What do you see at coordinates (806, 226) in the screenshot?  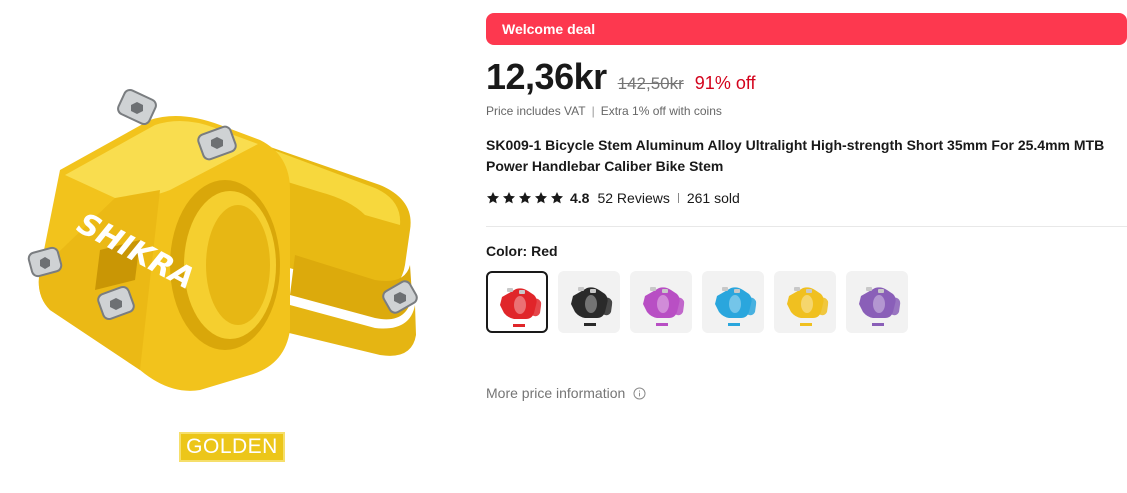 I see `section-divider` at bounding box center [806, 226].